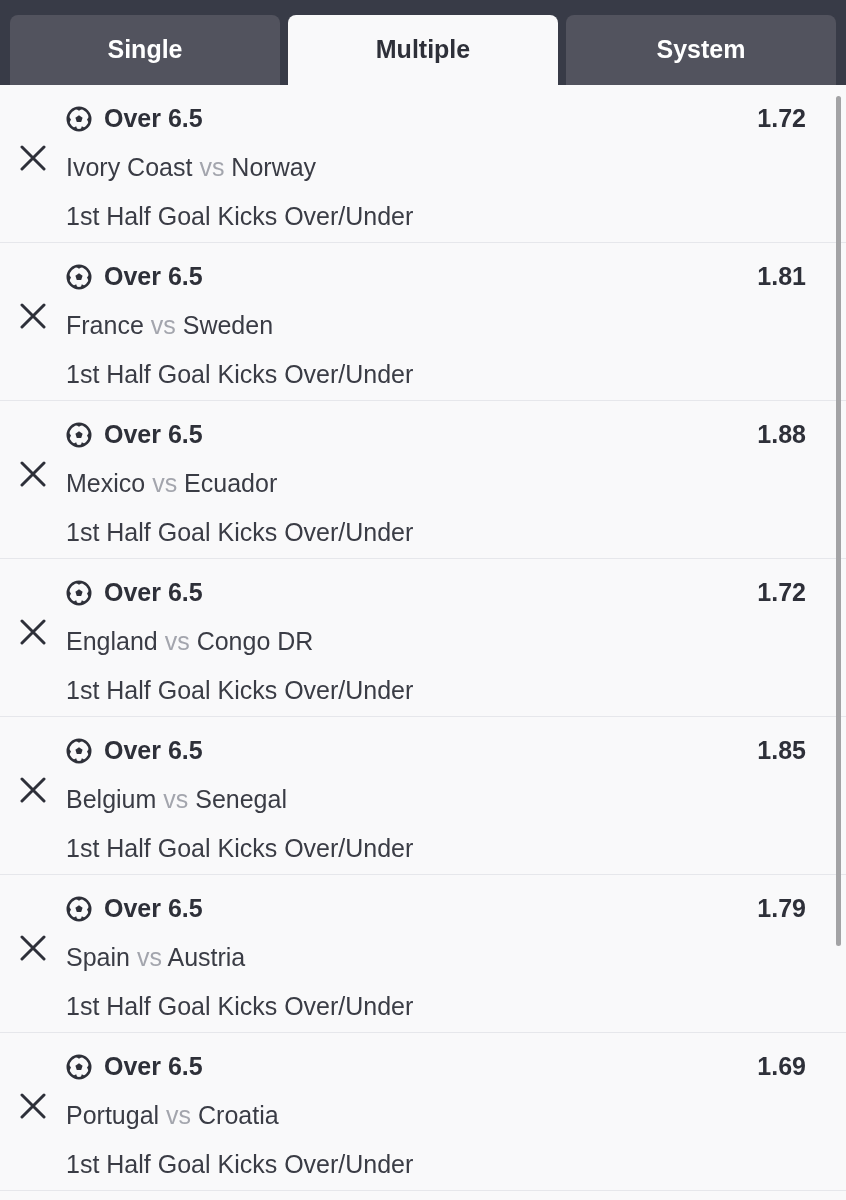 The image size is (846, 1200). Describe the element at coordinates (781, 434) in the screenshot. I see `odds-value: 1.88` at that location.